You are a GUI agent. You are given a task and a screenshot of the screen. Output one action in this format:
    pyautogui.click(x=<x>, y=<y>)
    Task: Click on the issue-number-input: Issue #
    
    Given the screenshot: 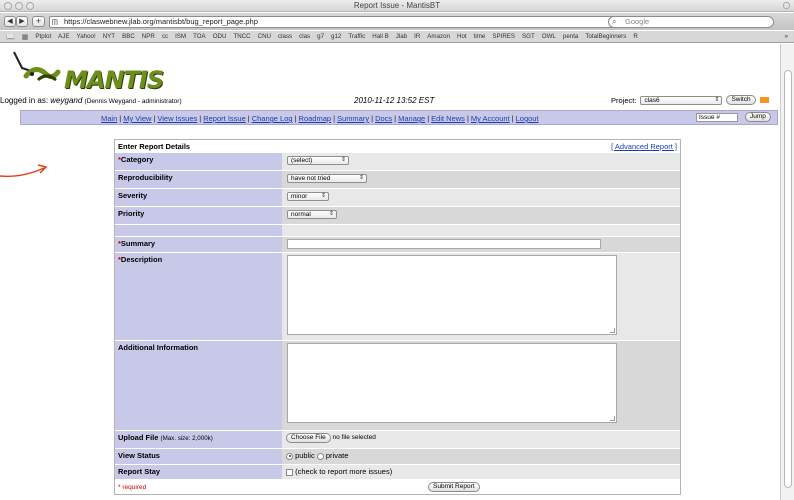 What is the action you would take?
    pyautogui.click(x=717, y=117)
    